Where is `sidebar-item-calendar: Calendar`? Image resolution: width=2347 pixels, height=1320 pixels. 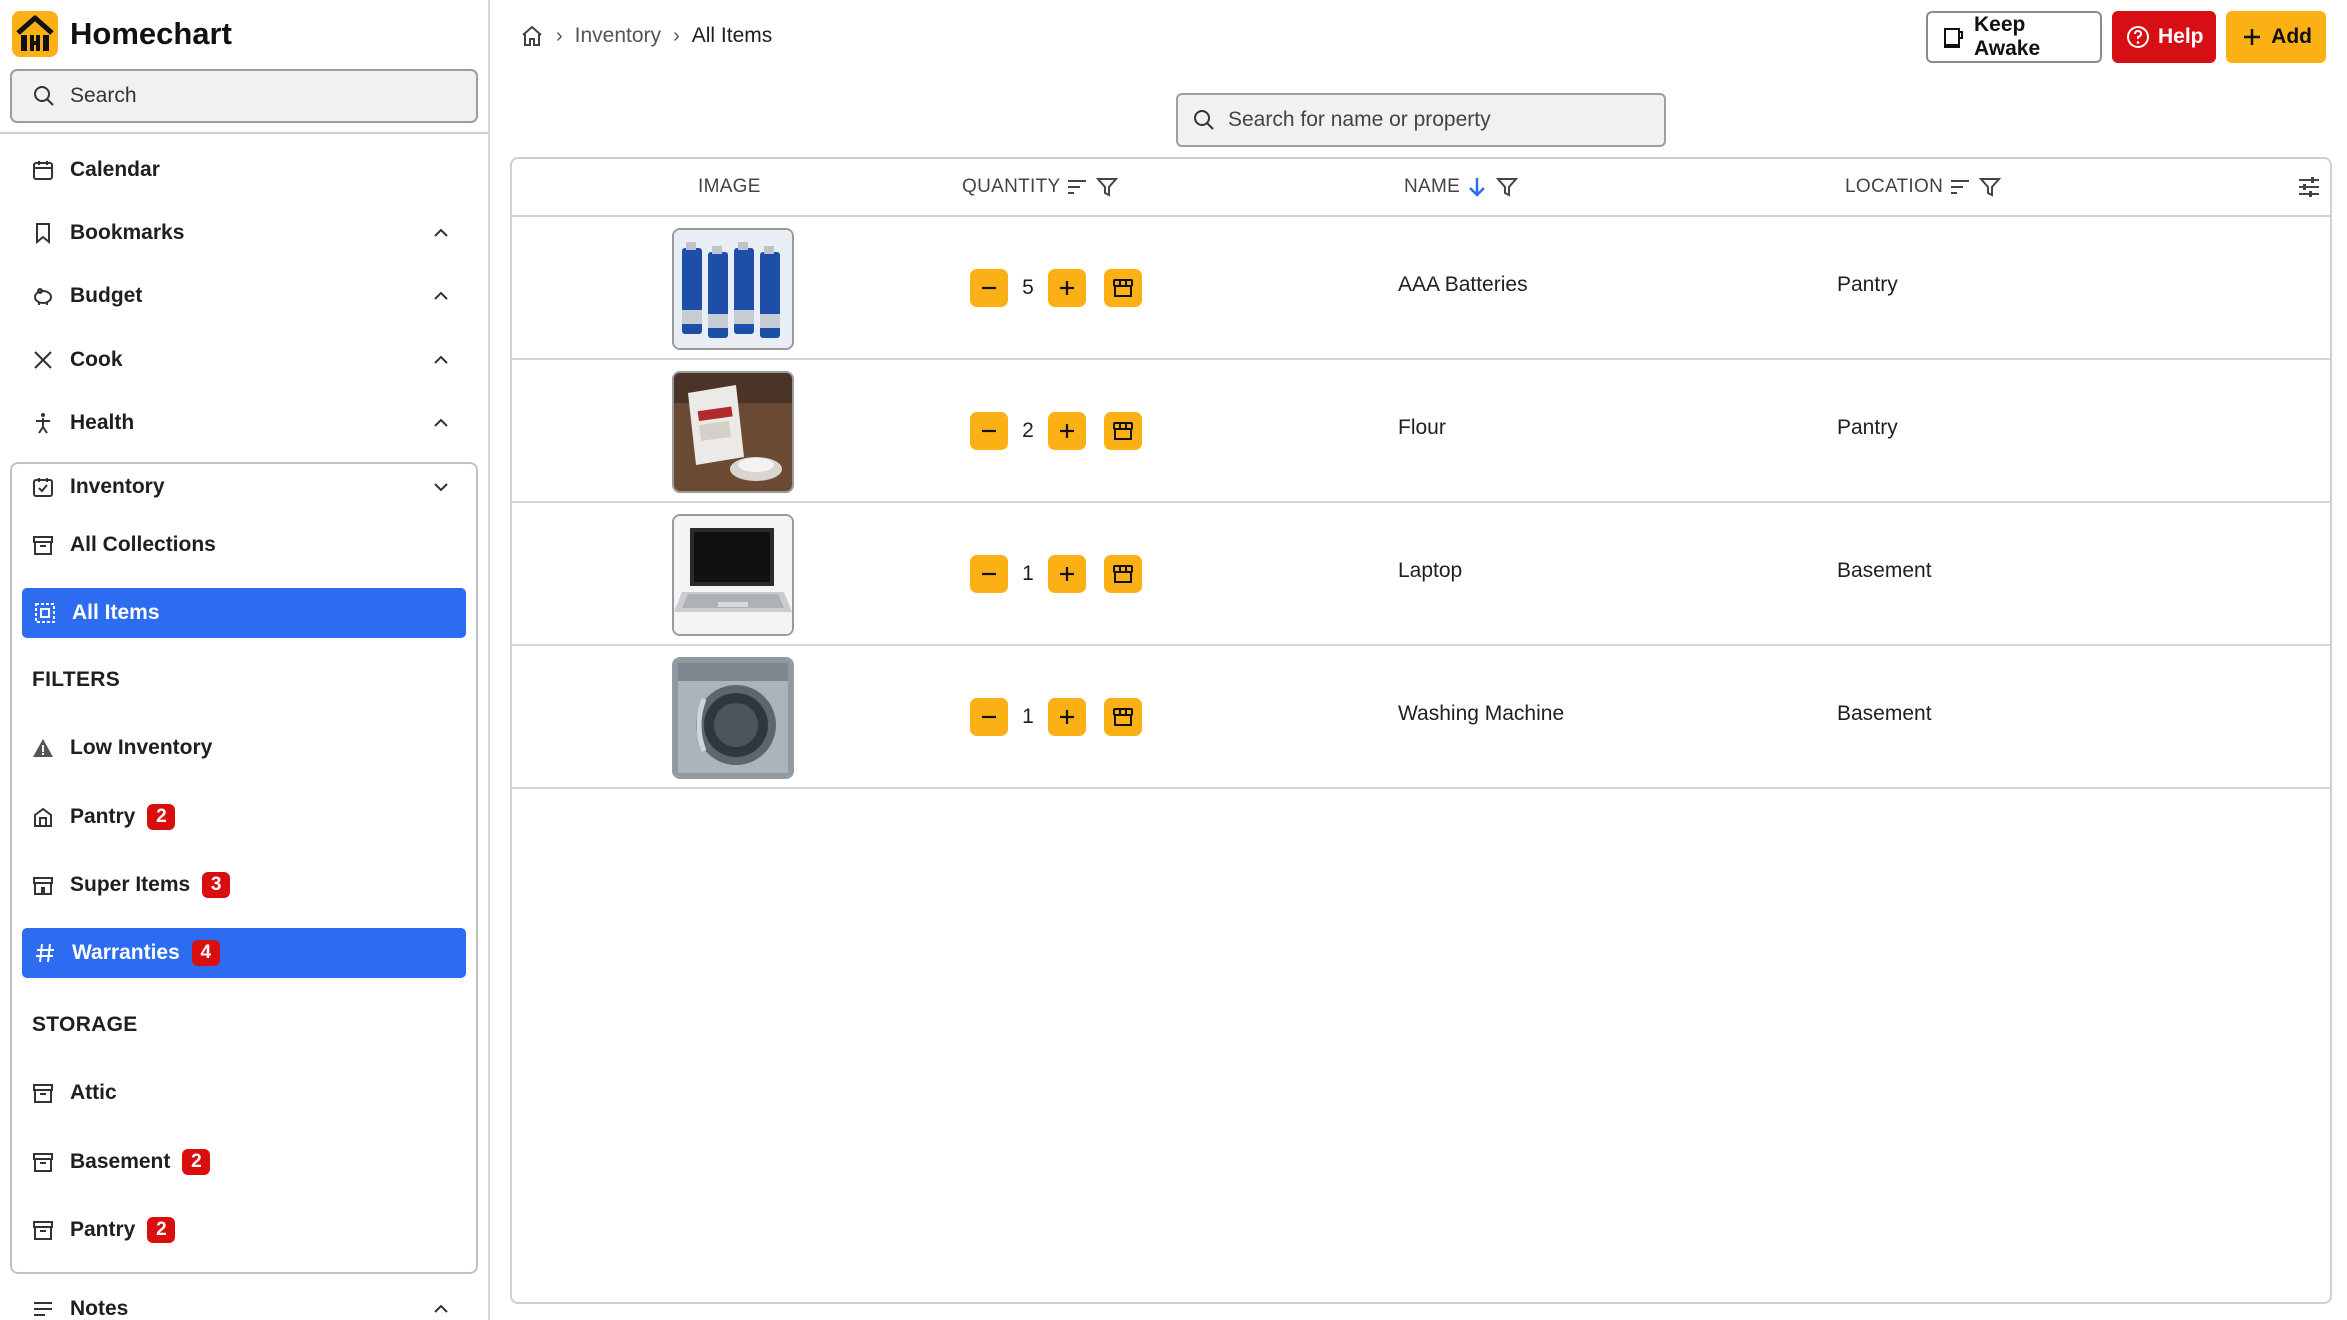 sidebar-item-calendar: Calendar is located at coordinates (95, 170).